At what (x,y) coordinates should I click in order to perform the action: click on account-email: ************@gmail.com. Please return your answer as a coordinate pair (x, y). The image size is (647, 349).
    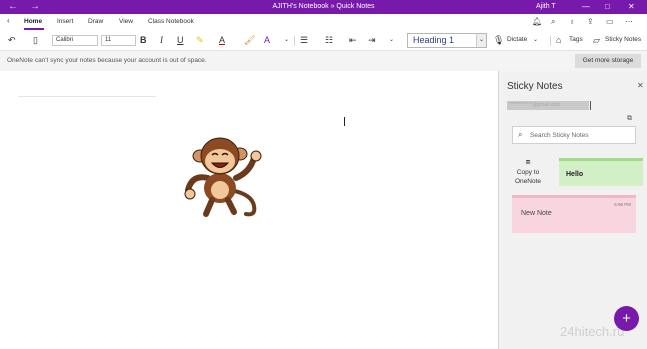
    Looking at the image, I should click on (548, 105).